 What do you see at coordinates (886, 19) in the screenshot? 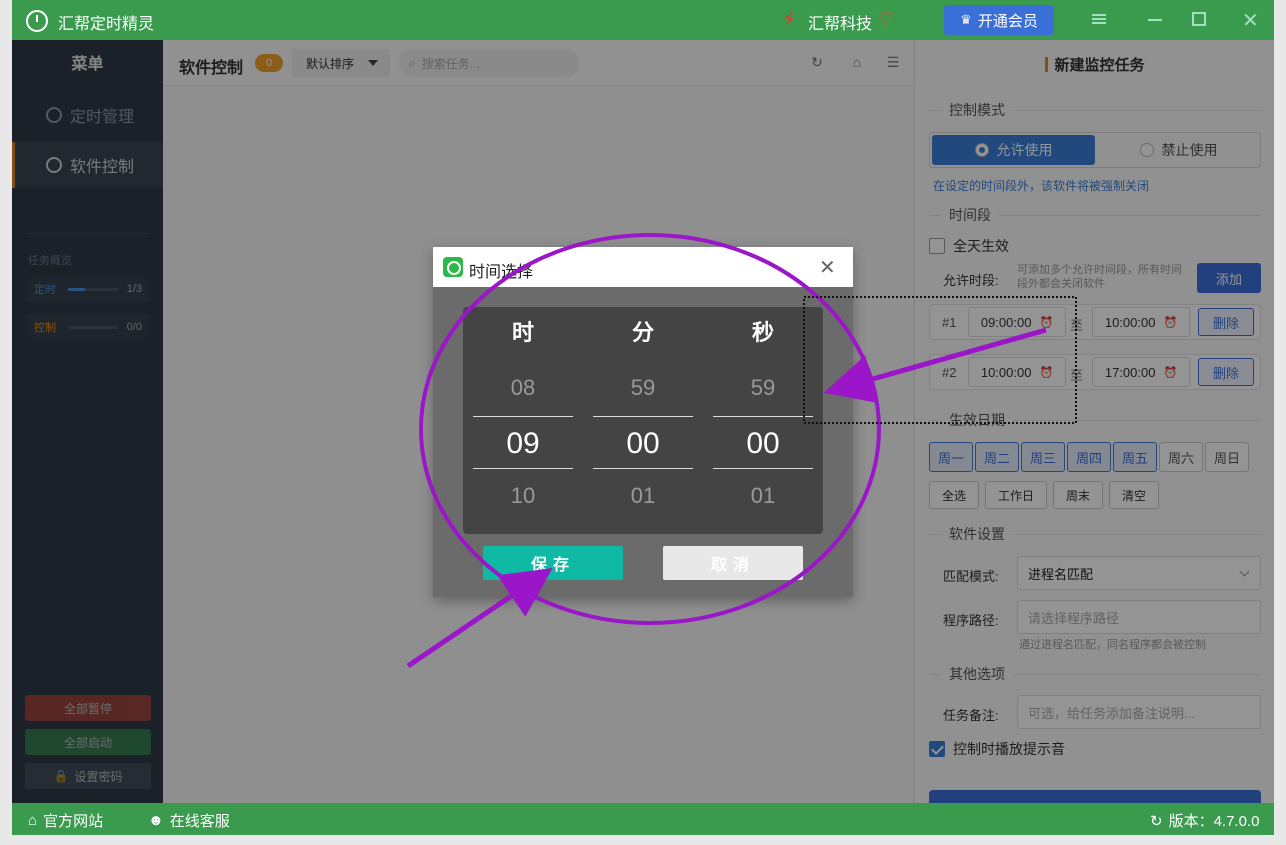
I see `heart-icon: ♡` at bounding box center [886, 19].